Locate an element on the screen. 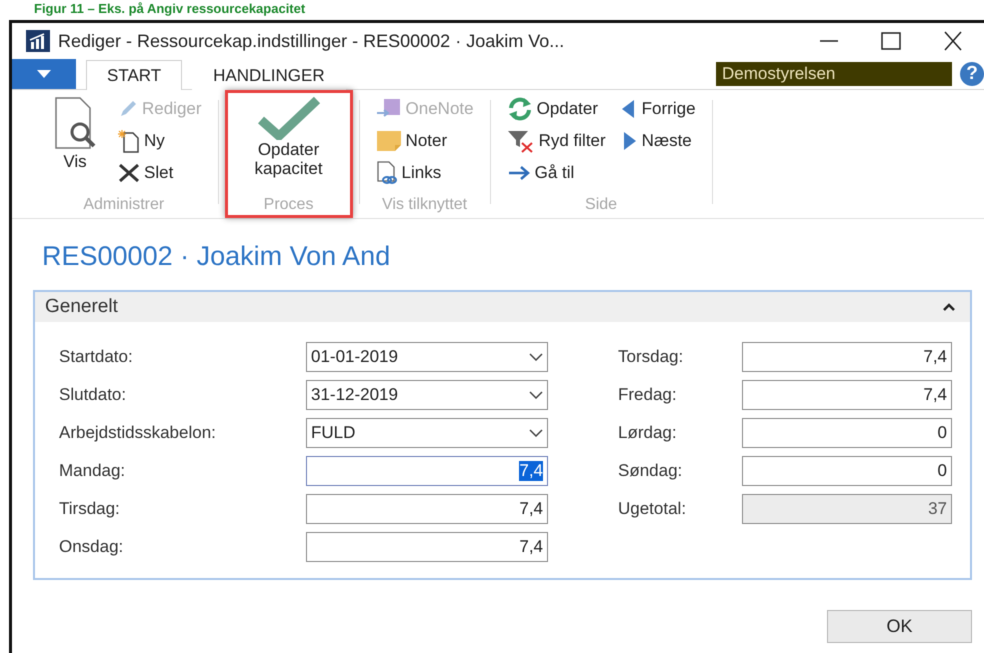 Image resolution: width=984 pixels, height=653 pixels. input-field: 37 is located at coordinates (847, 509).